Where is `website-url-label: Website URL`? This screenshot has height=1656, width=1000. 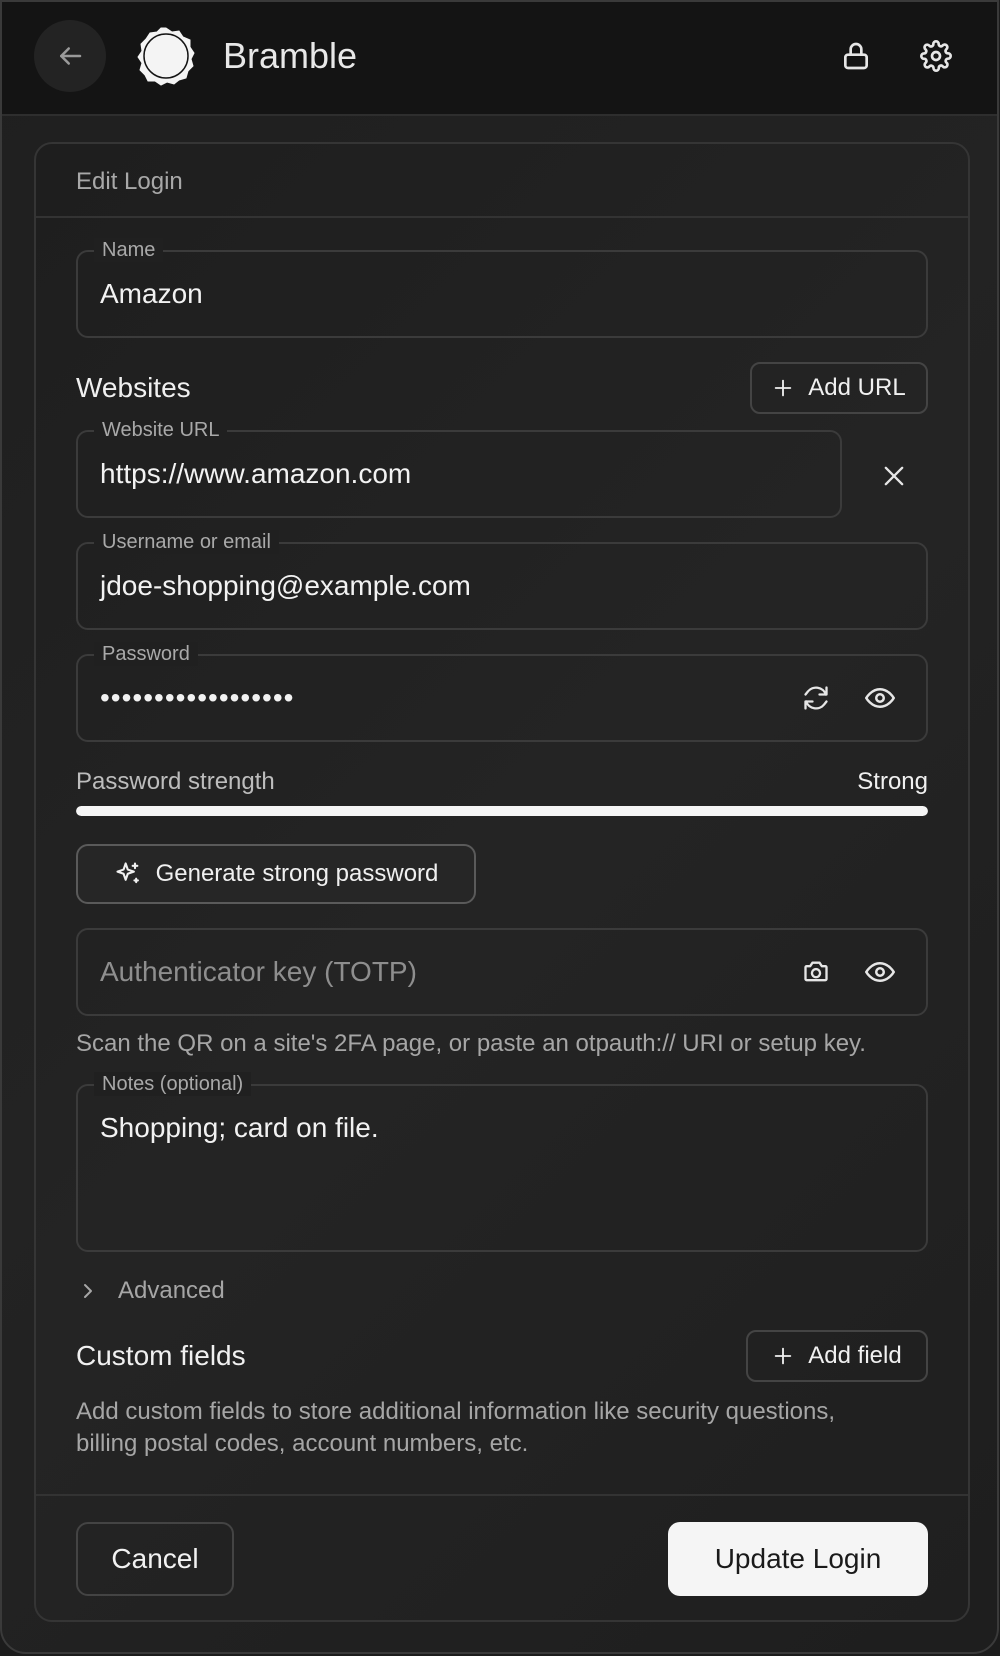
website-url-label: Website URL is located at coordinates (161, 430).